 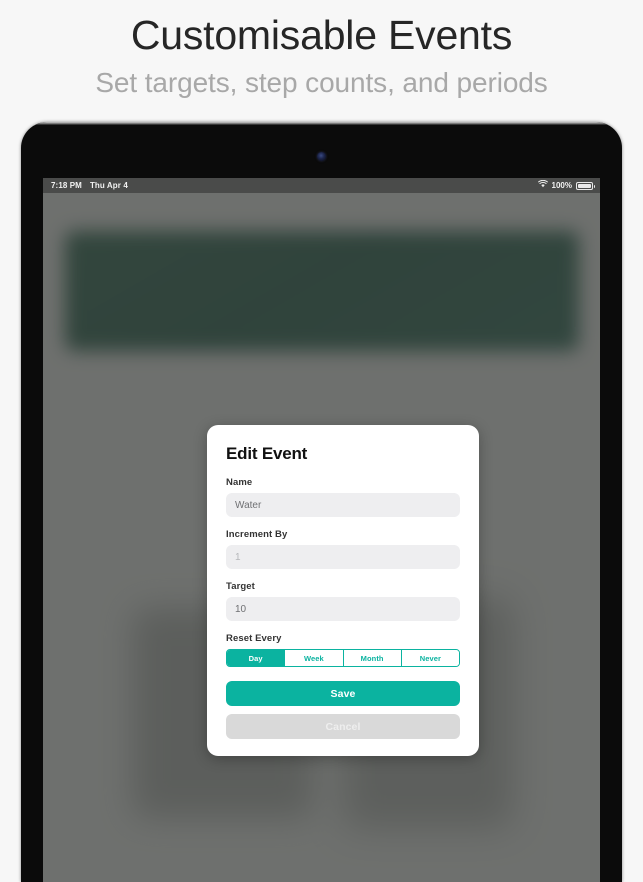 What do you see at coordinates (343, 693) in the screenshot?
I see `save-button: Save` at bounding box center [343, 693].